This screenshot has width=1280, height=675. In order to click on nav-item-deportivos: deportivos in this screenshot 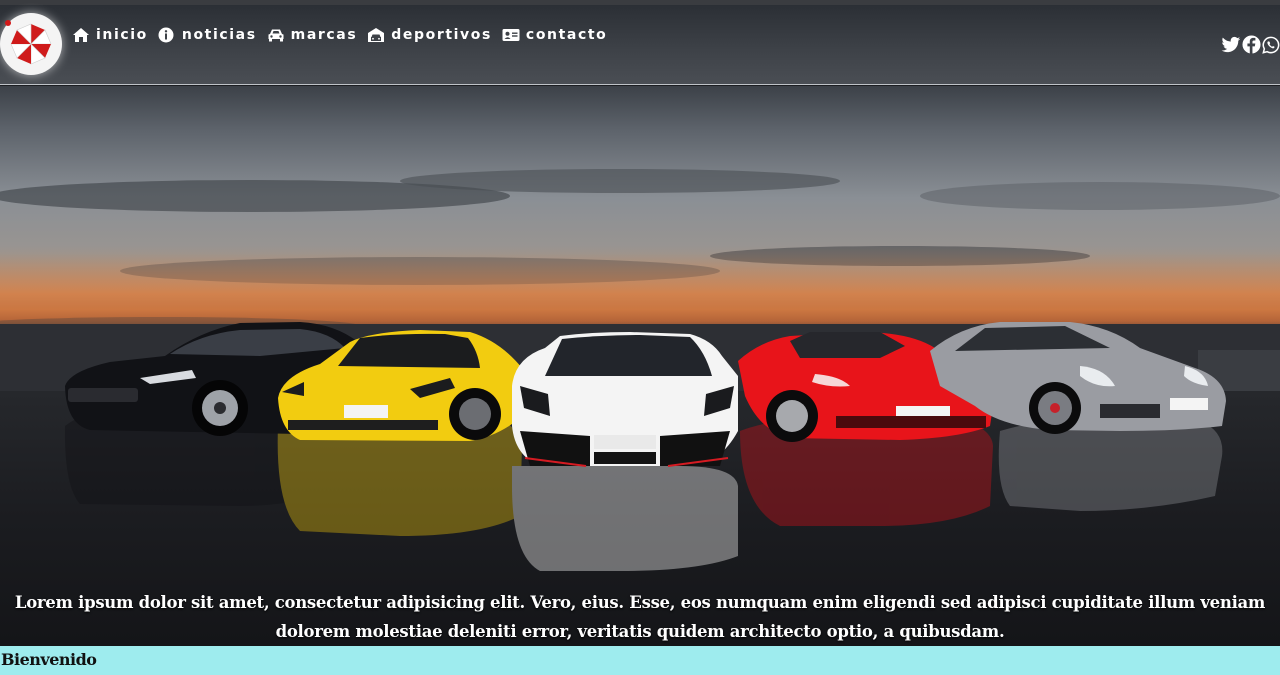, I will do `click(429, 35)`.